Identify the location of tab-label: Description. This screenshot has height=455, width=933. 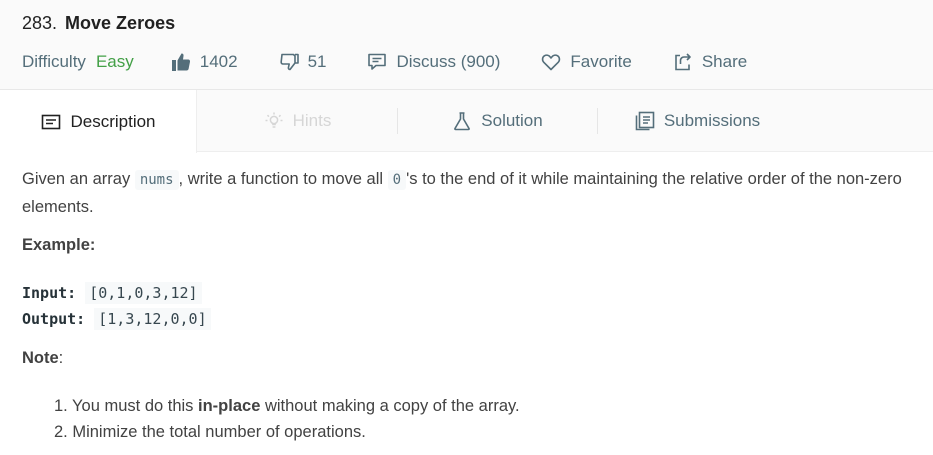
(113, 121).